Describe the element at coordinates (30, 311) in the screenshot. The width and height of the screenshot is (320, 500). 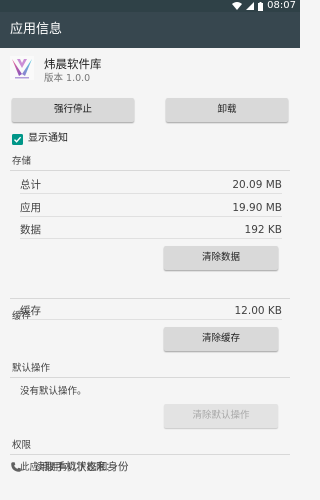
I see `cache-label: 缓存` at that location.